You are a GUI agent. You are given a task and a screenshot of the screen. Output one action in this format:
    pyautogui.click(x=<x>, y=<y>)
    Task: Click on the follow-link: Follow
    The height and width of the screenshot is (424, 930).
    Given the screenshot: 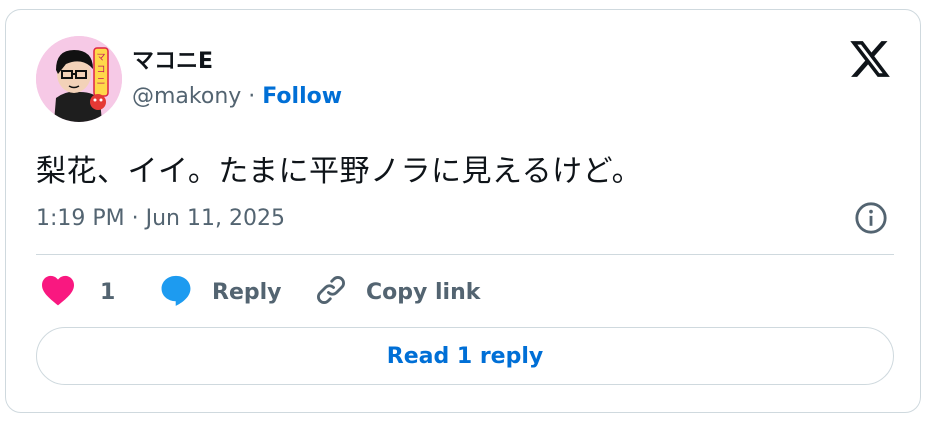 What is the action you would take?
    pyautogui.click(x=302, y=96)
    